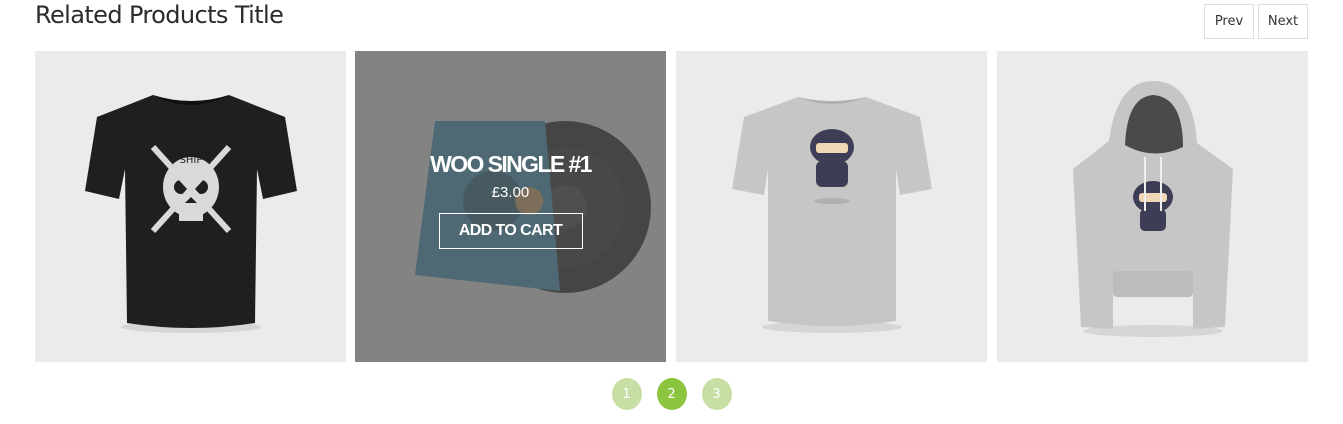  Describe the element at coordinates (1229, 21) in the screenshot. I see `prev-button: Prev` at that location.